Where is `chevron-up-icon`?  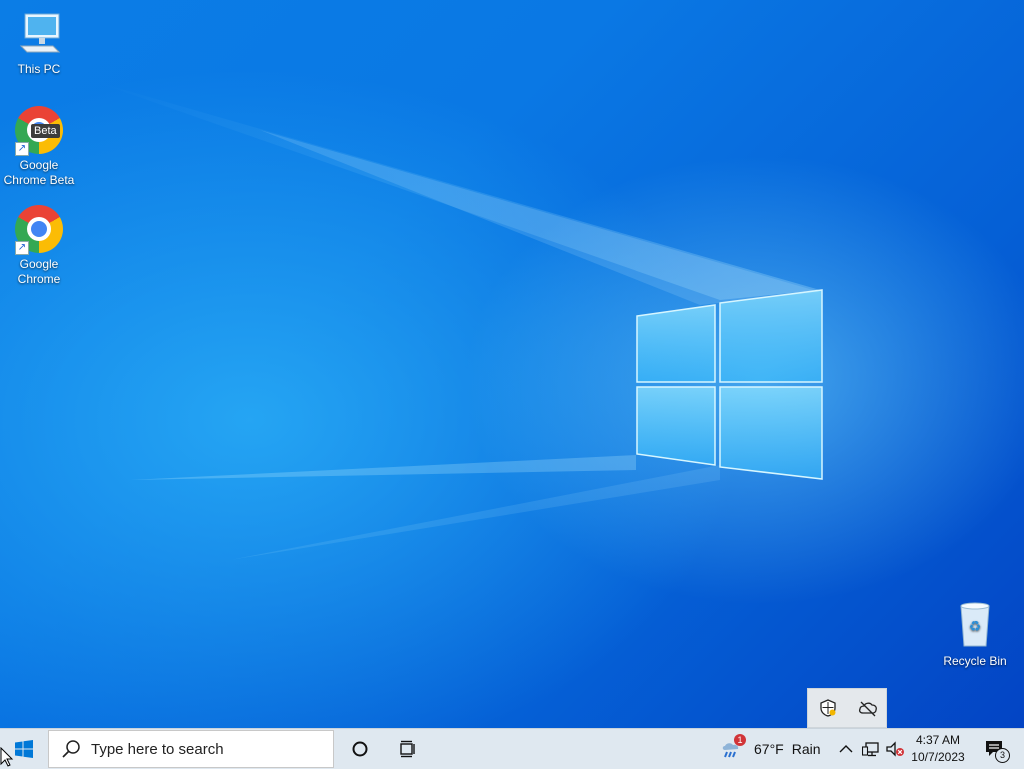 chevron-up-icon is located at coordinates (846, 749).